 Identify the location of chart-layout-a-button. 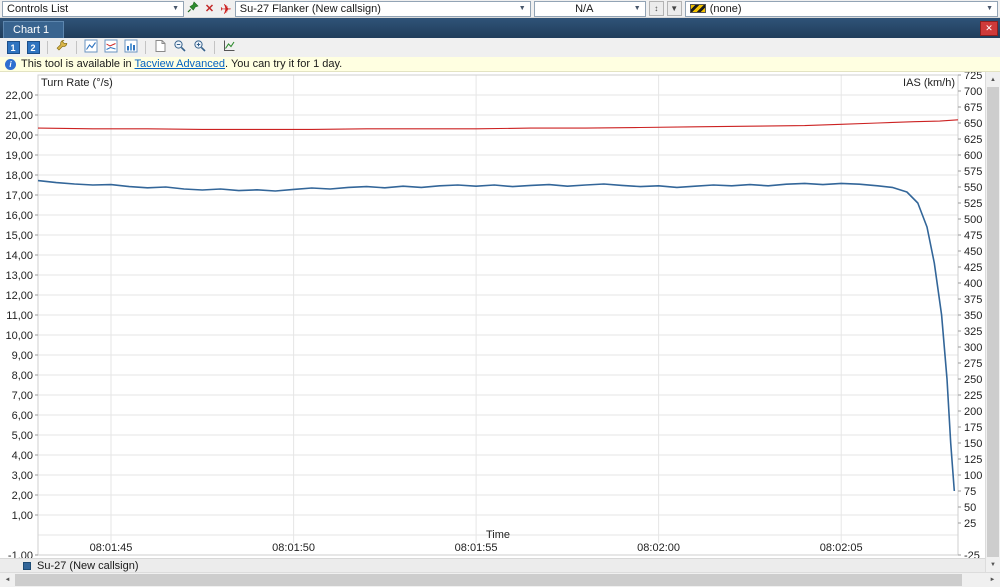
(91, 47).